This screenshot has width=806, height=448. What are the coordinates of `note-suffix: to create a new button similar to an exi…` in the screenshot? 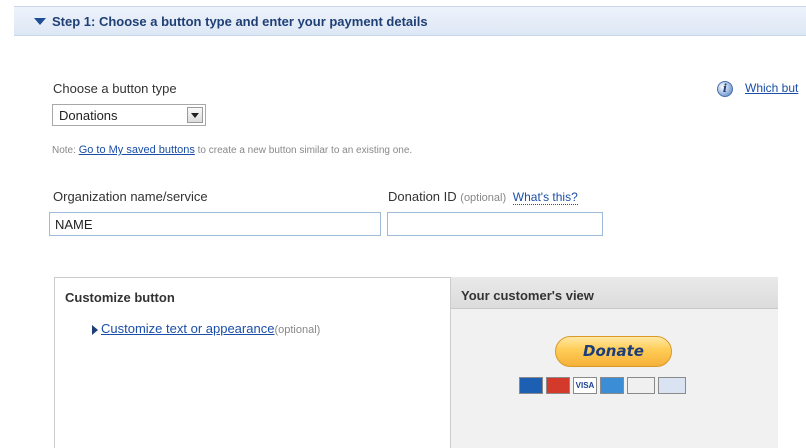 It's located at (303, 150).